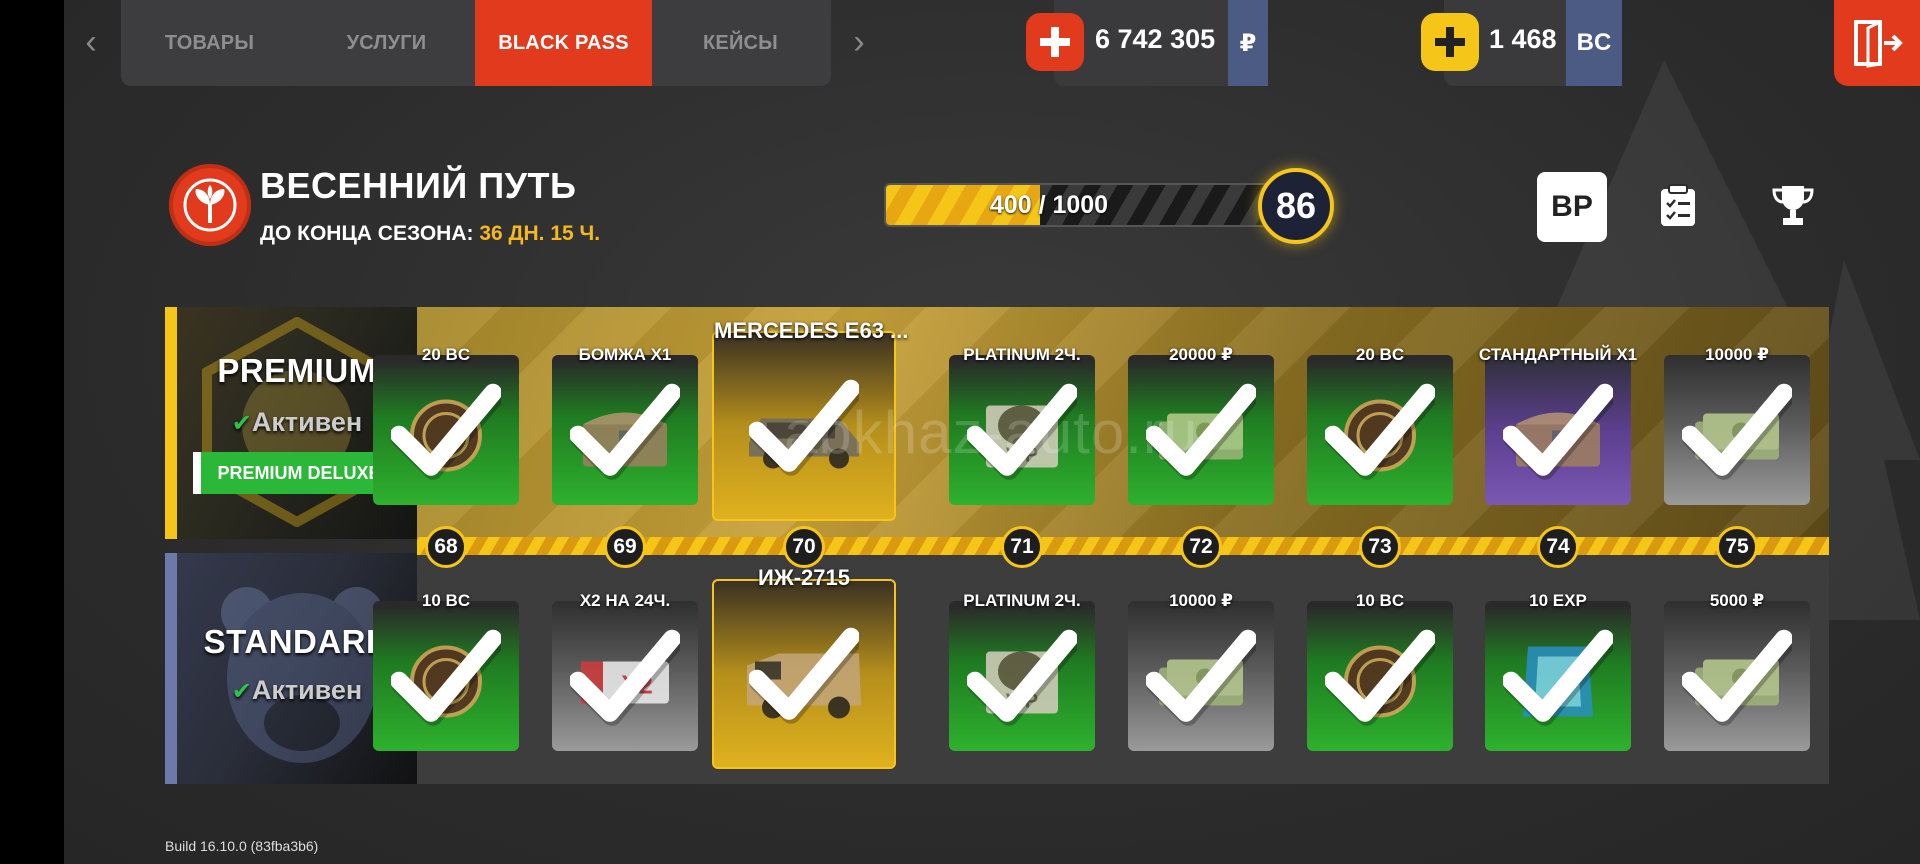 The image size is (1920, 864). Describe the element at coordinates (418, 185) in the screenshot. I see `season-title: ВЕСЕННИЙ ПУТЬ` at that location.